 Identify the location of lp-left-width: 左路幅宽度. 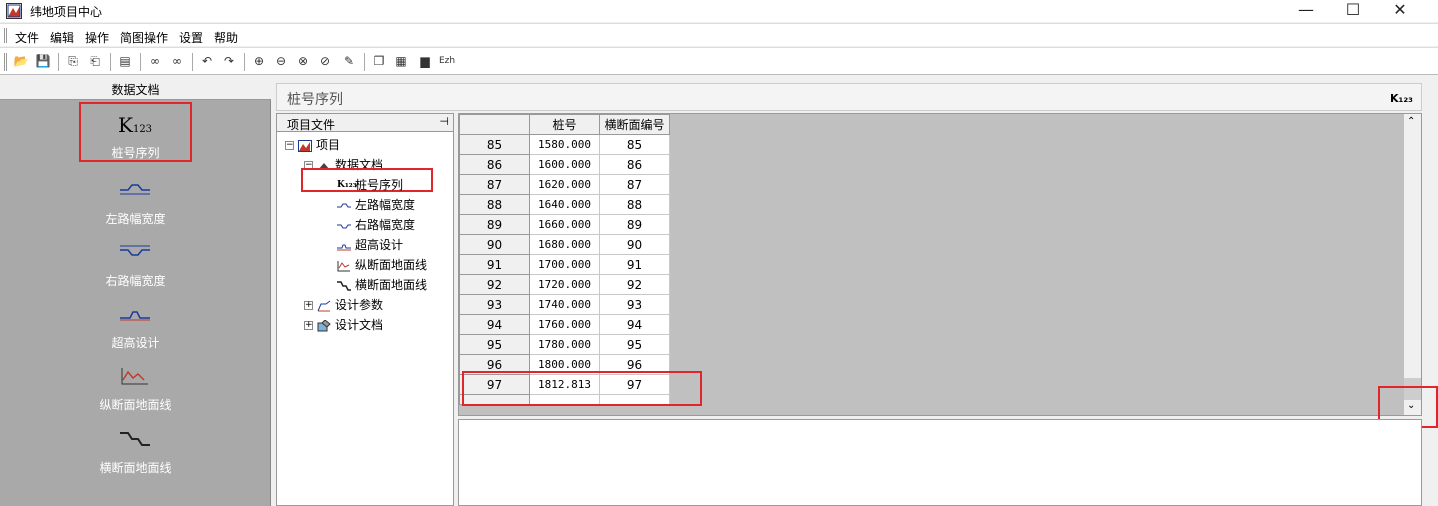
(135, 211).